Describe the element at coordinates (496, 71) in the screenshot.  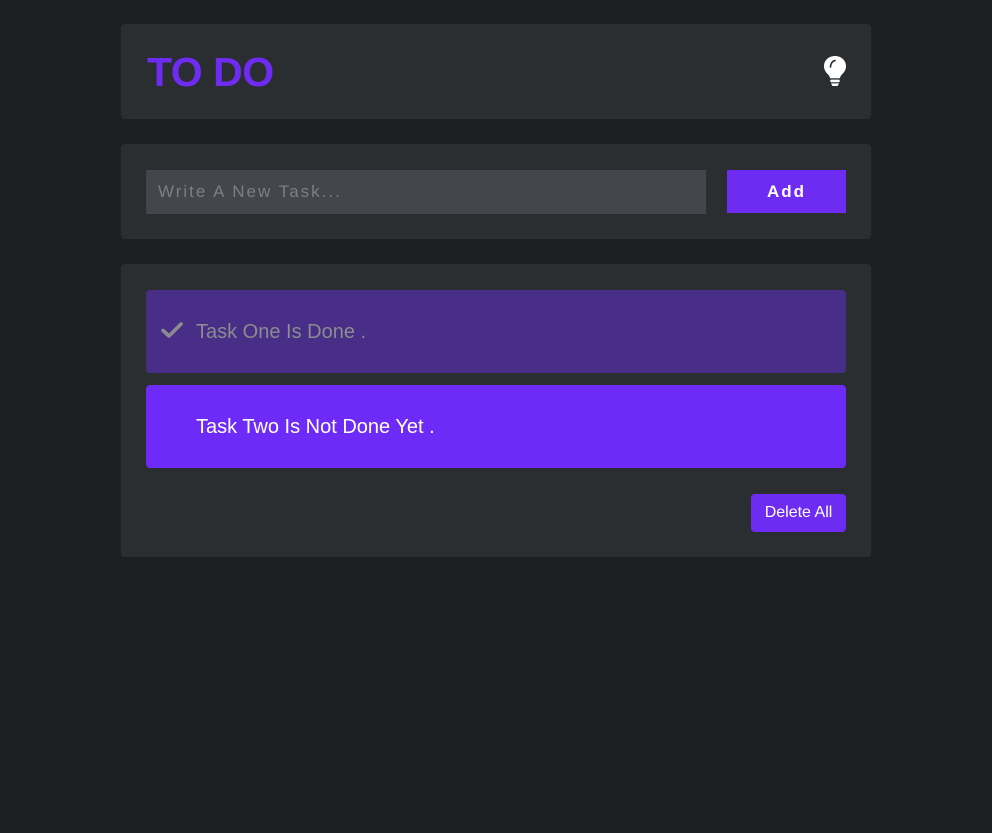
I see `header-card: TO DO` at that location.